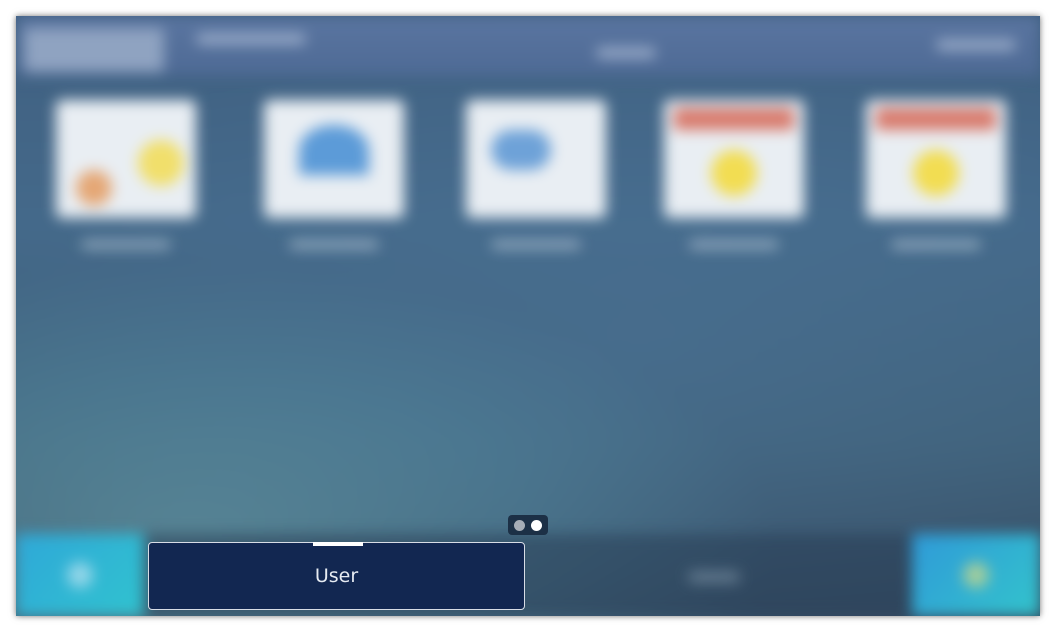 This screenshot has width=1056, height=632. I want to click on page-dot, so click(519, 525).